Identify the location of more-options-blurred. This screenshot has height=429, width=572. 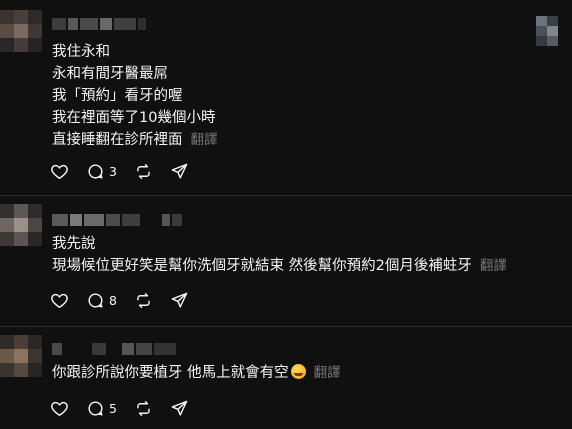
(547, 31).